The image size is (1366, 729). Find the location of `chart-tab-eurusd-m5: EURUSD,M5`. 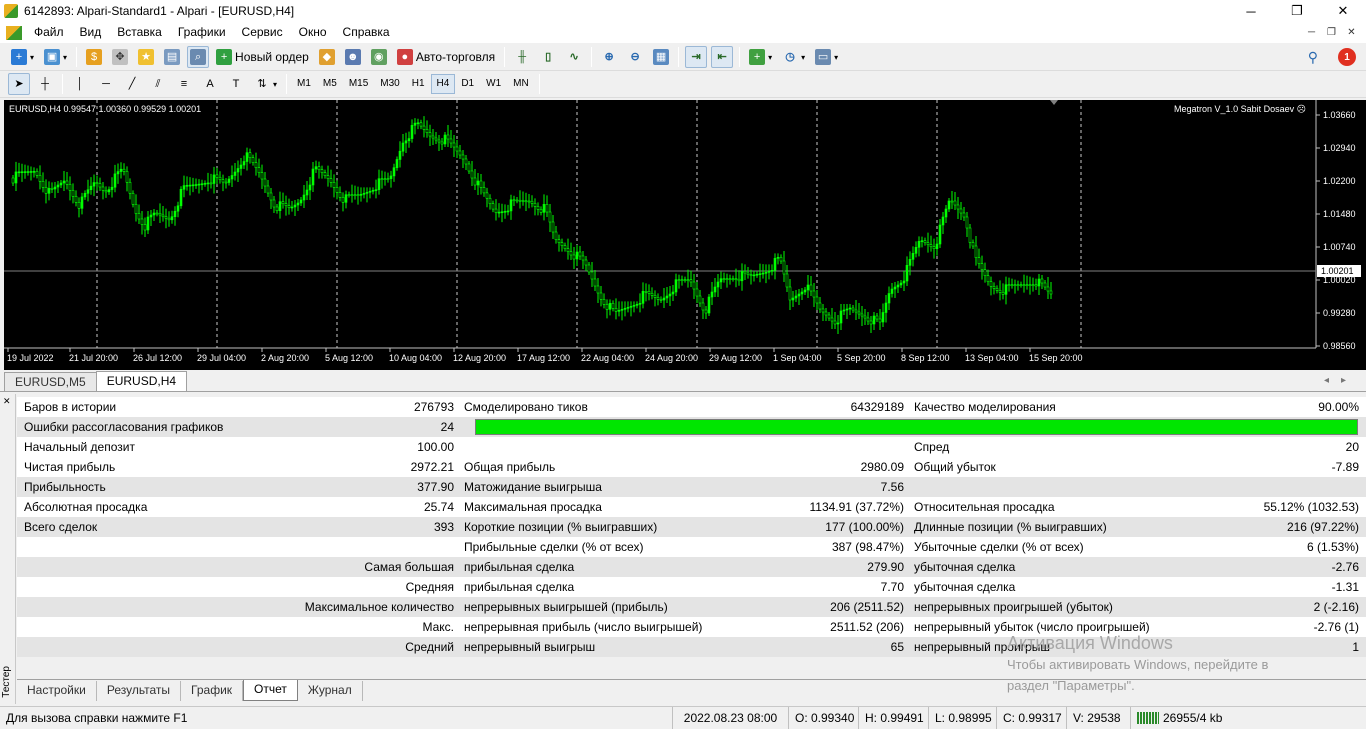

chart-tab-eurusd-m5: EURUSD,M5 is located at coordinates (50, 381).